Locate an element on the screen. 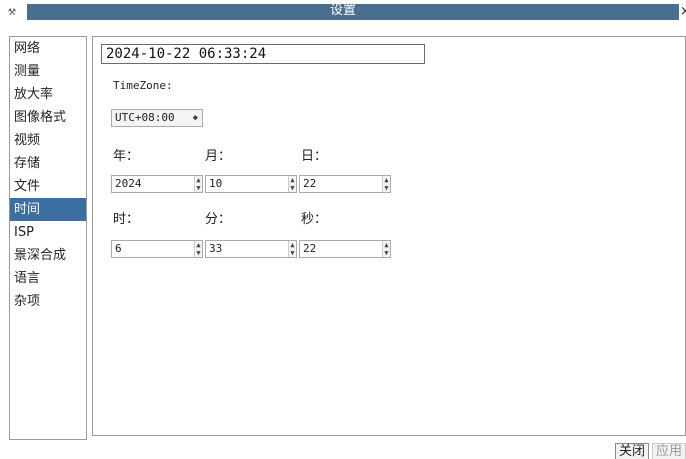 The image size is (686, 459). sidebar-item-time: 时间 is located at coordinates (48, 209).